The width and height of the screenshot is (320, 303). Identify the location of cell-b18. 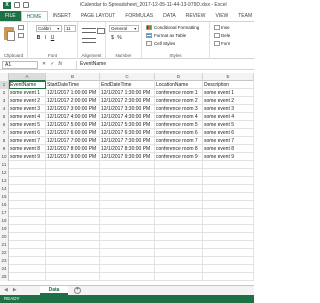
(73, 221).